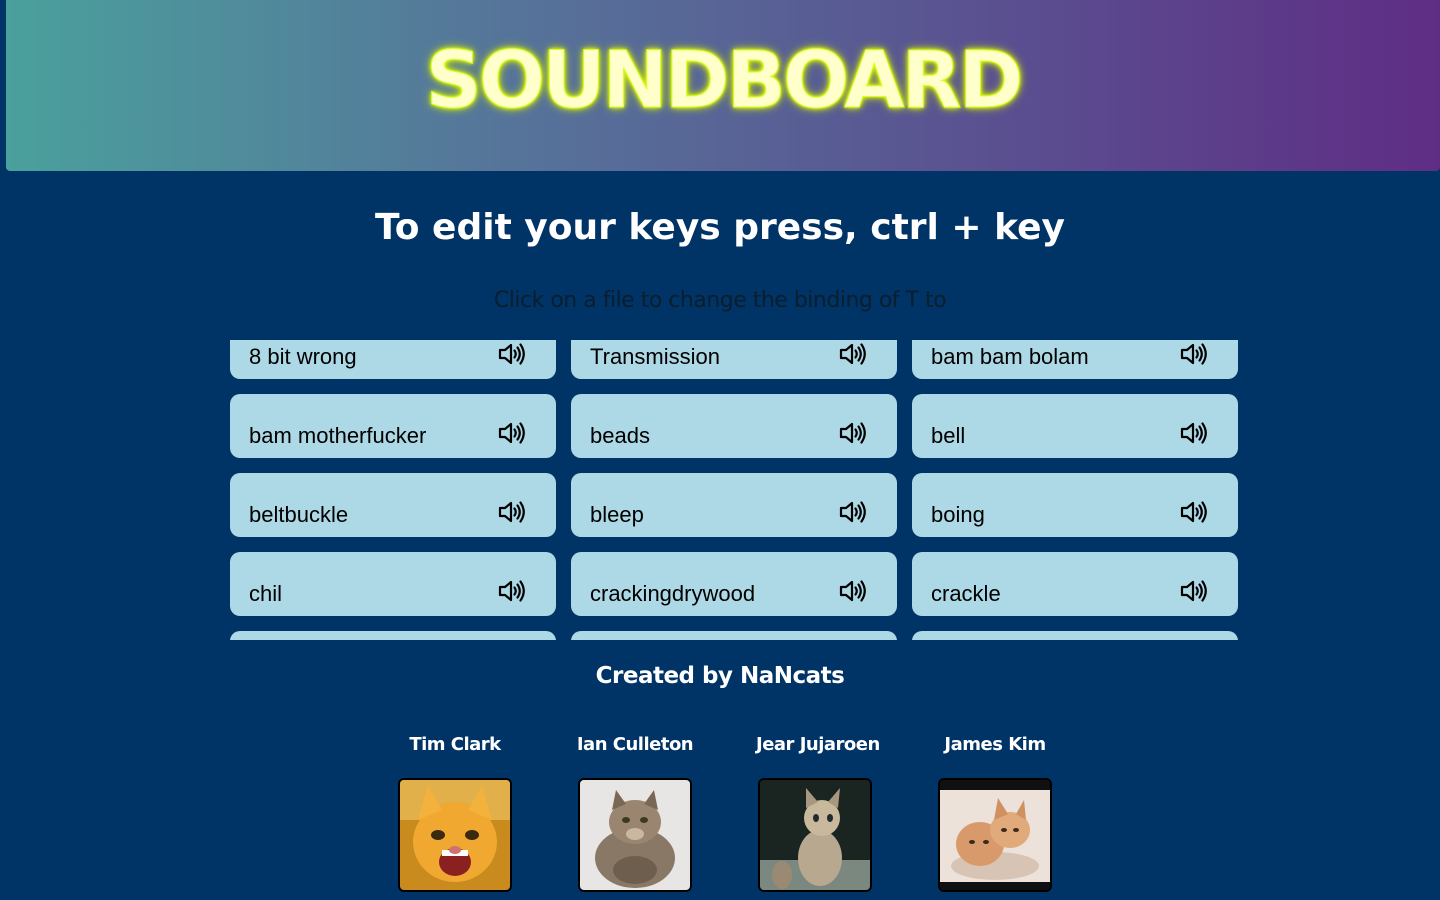 This screenshot has height=900, width=1440. Describe the element at coordinates (1075, 426) in the screenshot. I see `sound-tile: bell` at that location.